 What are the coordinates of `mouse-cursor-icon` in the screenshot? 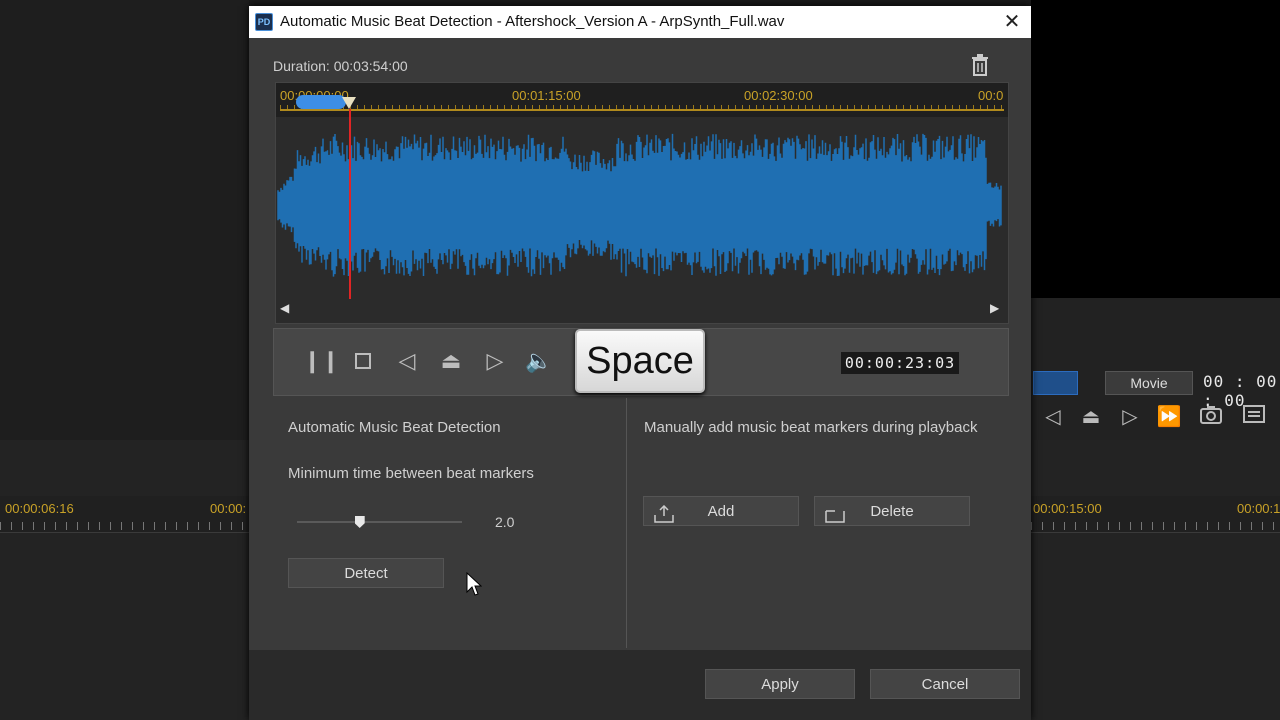 It's located at (474, 584).